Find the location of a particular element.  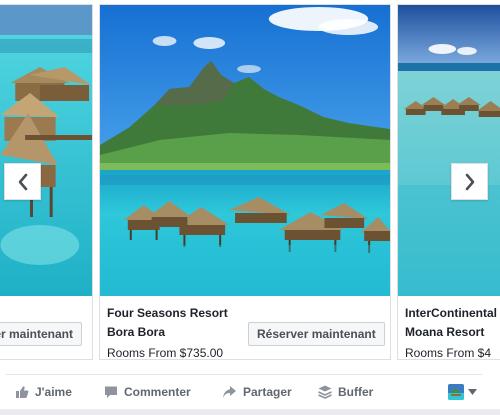

buffer-button: Buffer is located at coordinates (345, 392).